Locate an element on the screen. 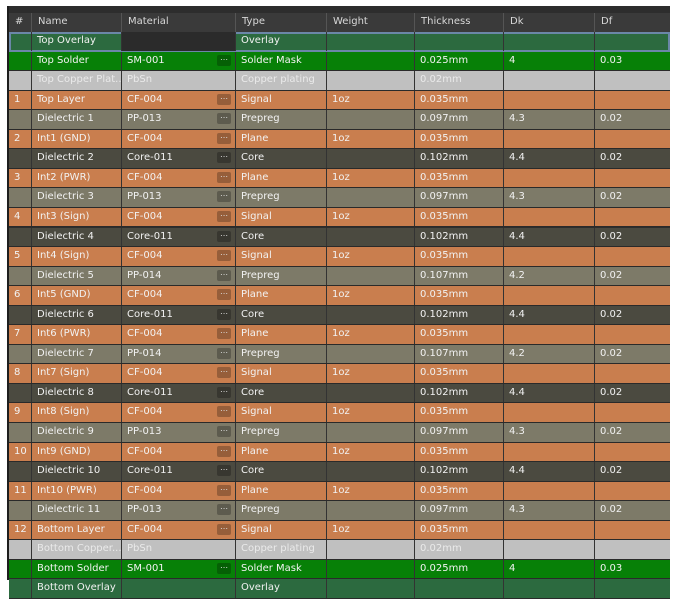  cell-name: Dielectric 3 is located at coordinates (76, 197).